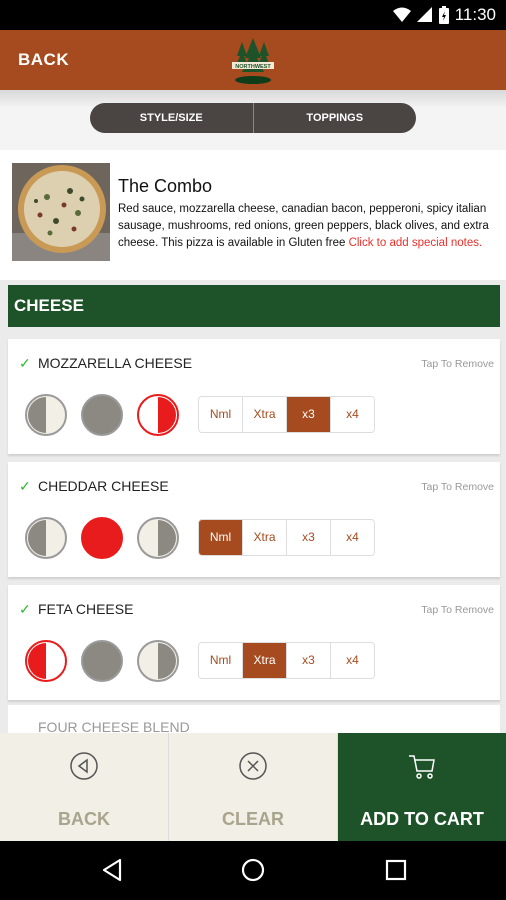  Describe the element at coordinates (115, 363) in the screenshot. I see `topping-name: MOZZARELLA CHEESE` at that location.